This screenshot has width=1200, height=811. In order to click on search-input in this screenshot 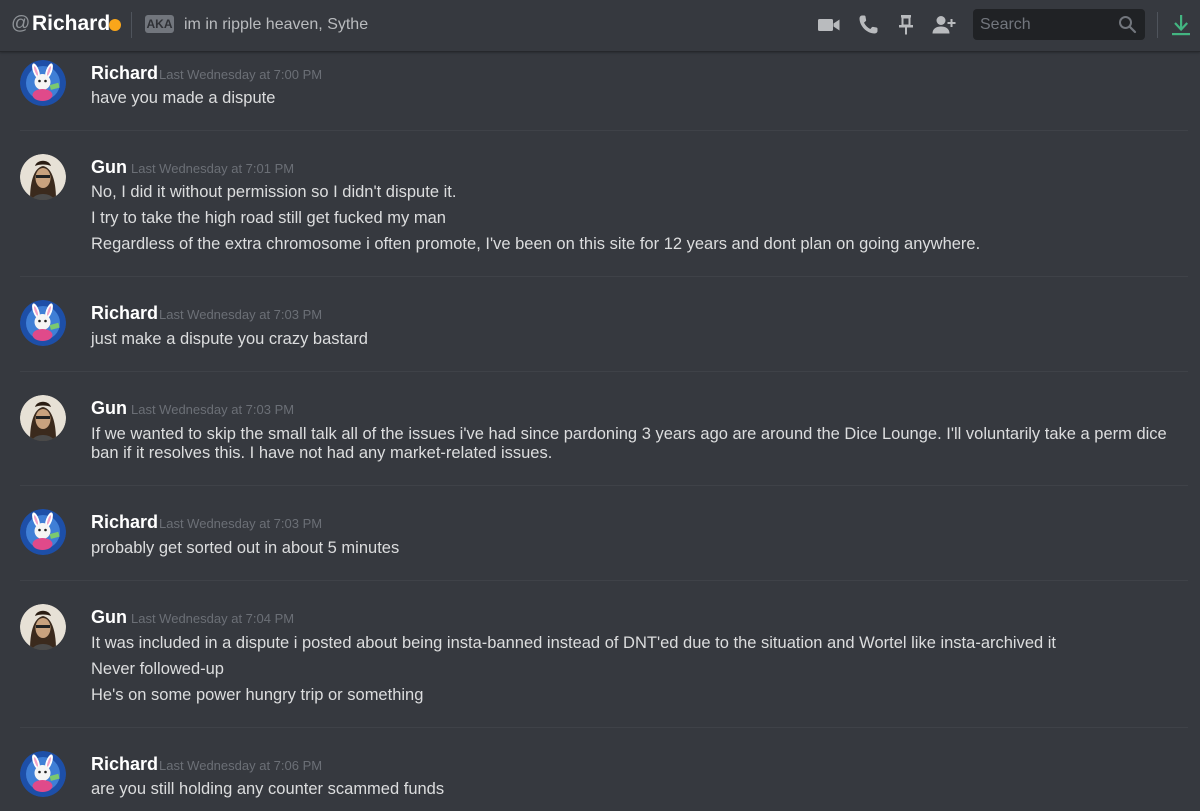, I will do `click(1043, 24)`.